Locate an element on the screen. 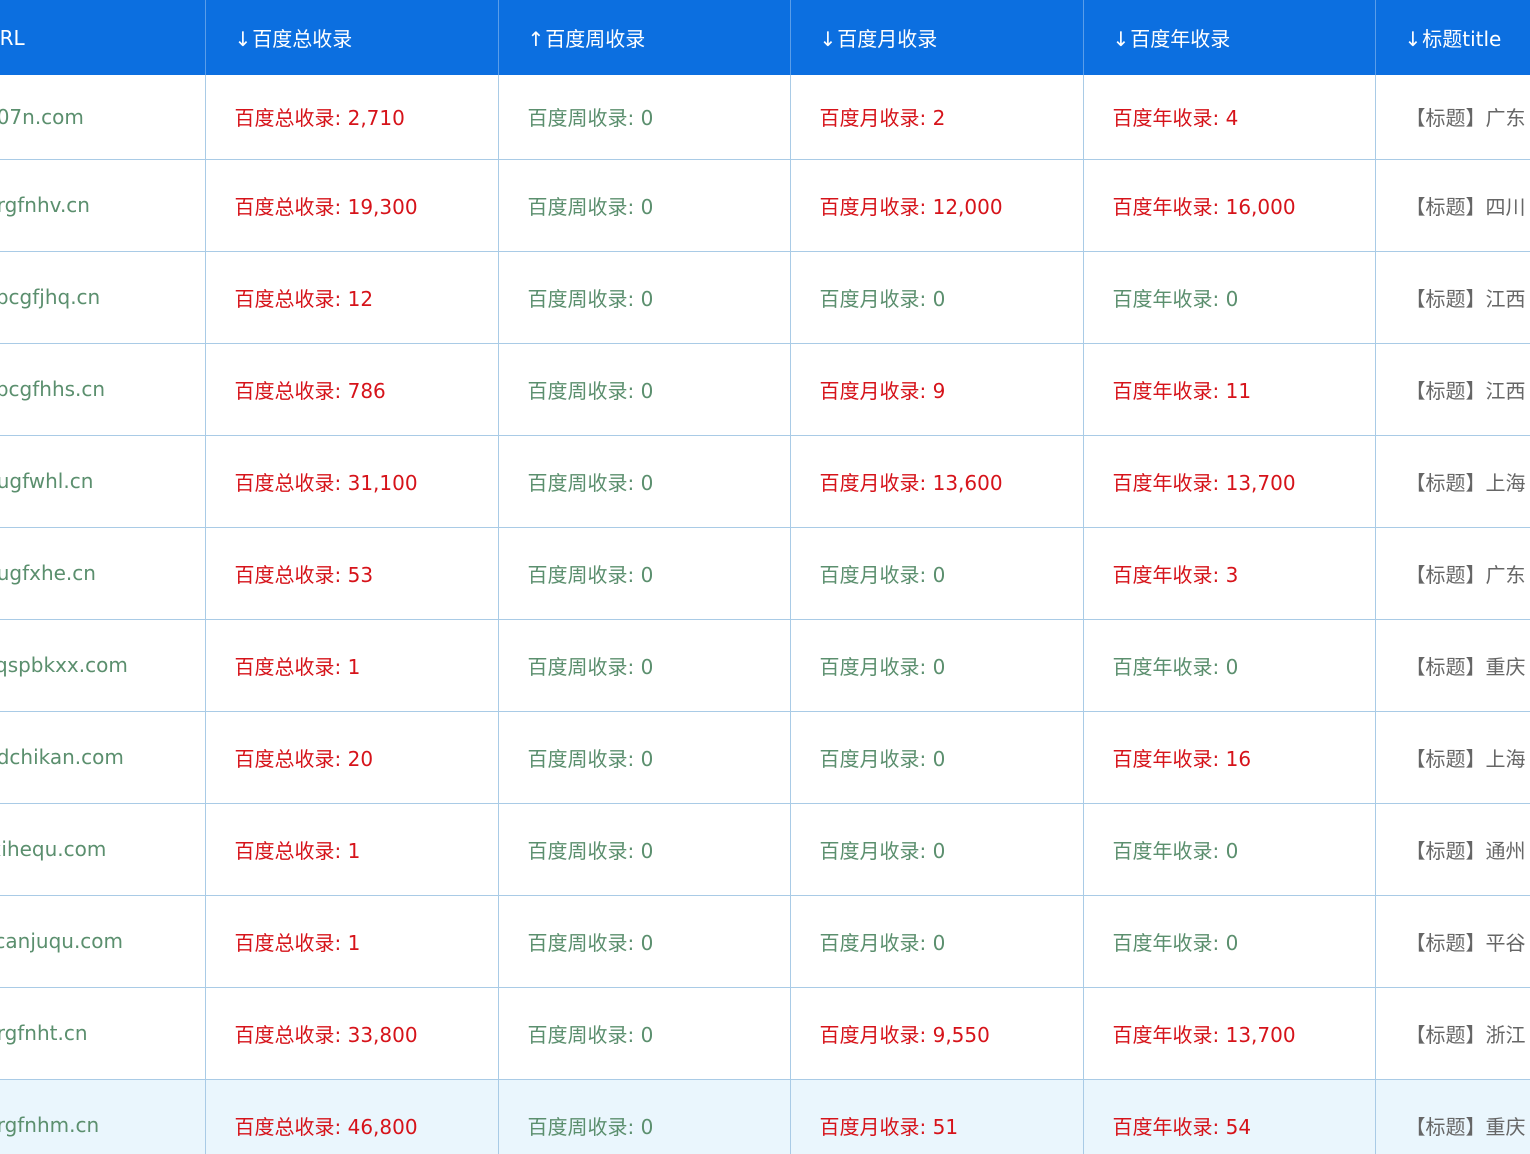 This screenshot has height=1154, width=1530. column-header-baidu-week: ↑百度周收录 is located at coordinates (644, 37).